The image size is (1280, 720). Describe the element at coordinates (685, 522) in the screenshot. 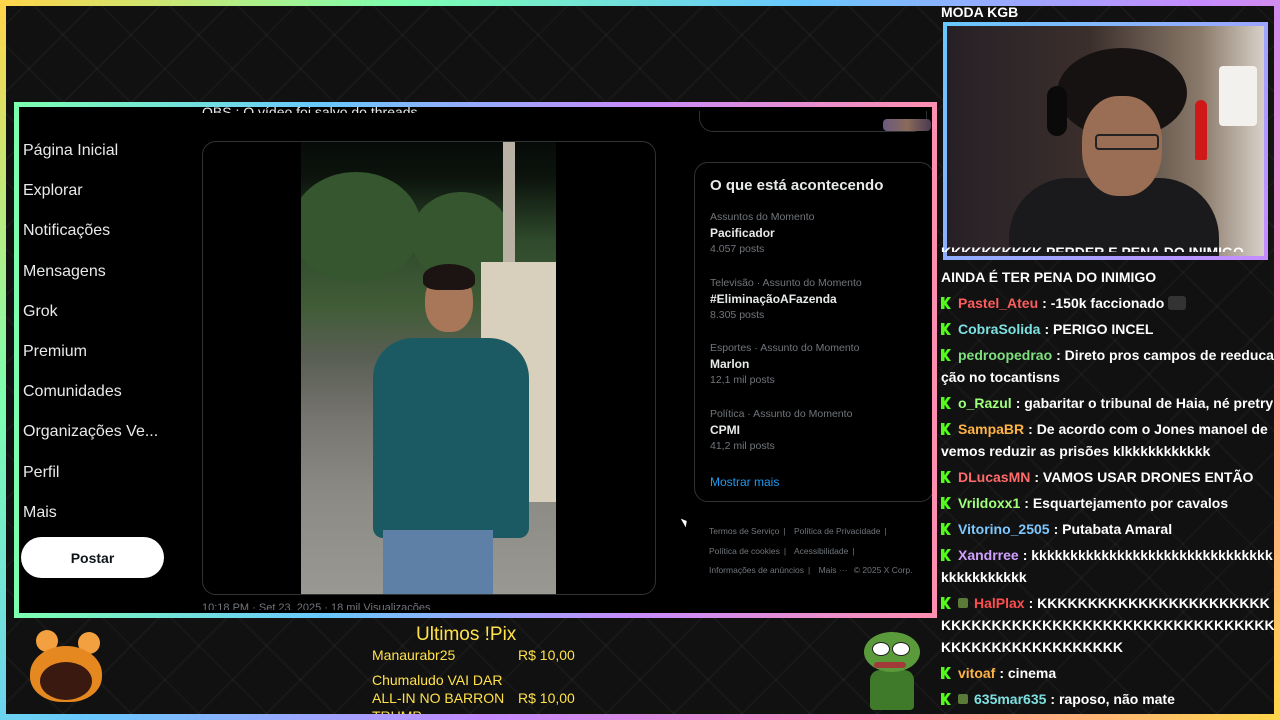

I see `mouse-cursor-icon` at that location.